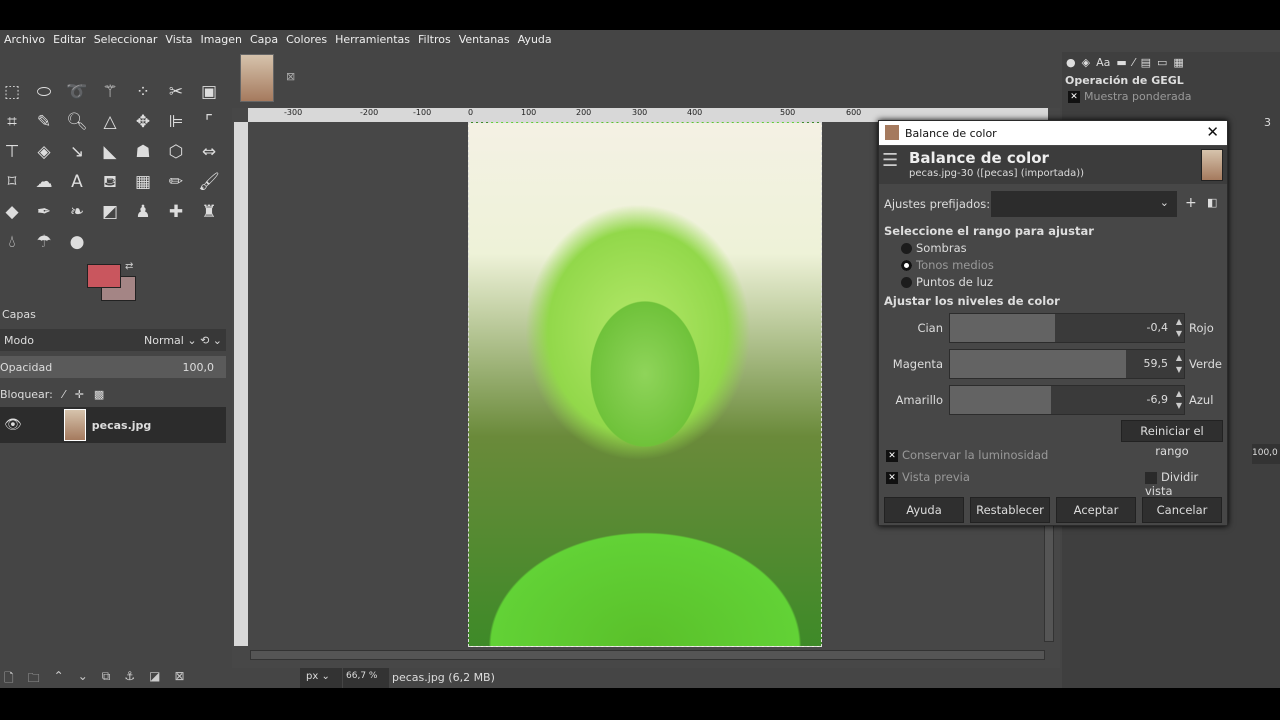  What do you see at coordinates (1186, 484) in the screenshot?
I see `split-view-checkbox: Dividir vista` at bounding box center [1186, 484].